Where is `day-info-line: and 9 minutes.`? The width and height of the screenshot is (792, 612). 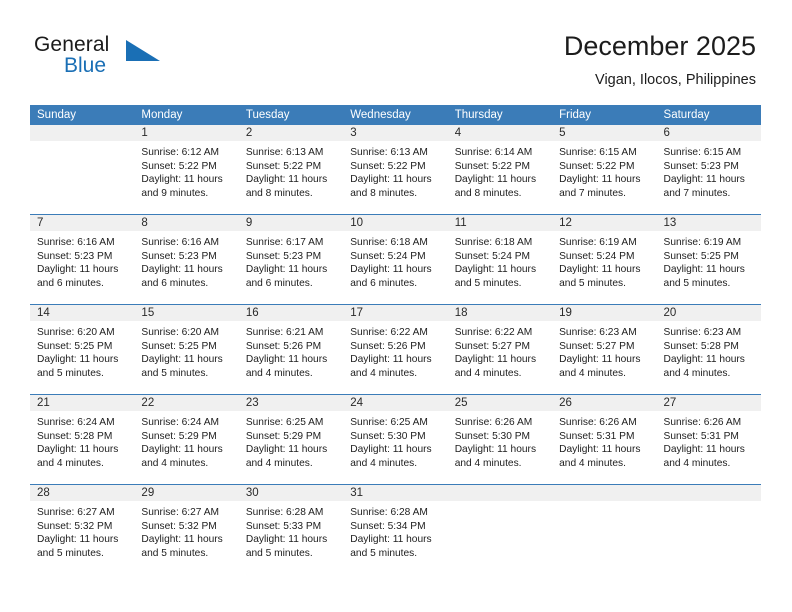
day-info-line: and 9 minutes. is located at coordinates (175, 193).